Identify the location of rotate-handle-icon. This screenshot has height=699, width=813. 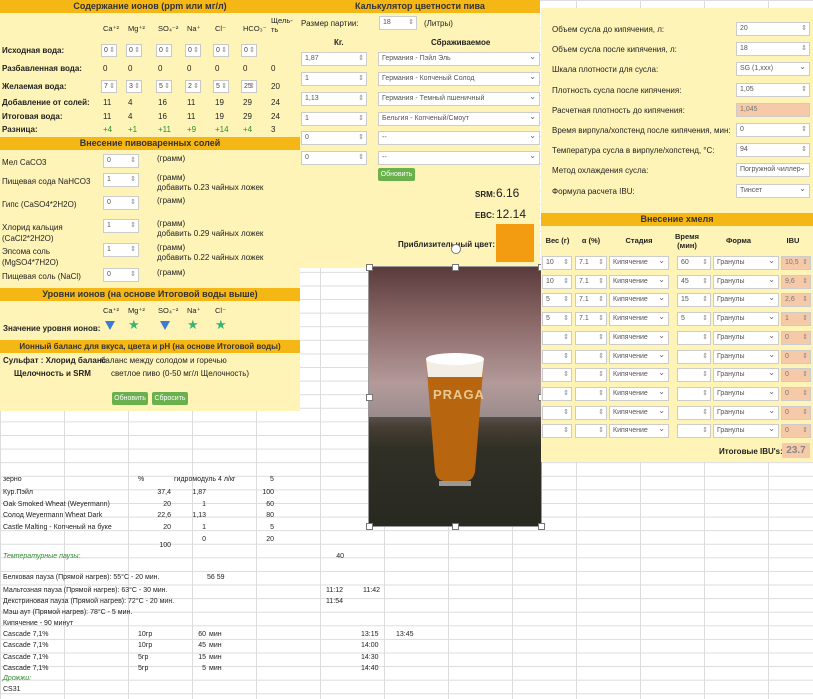
(456, 249).